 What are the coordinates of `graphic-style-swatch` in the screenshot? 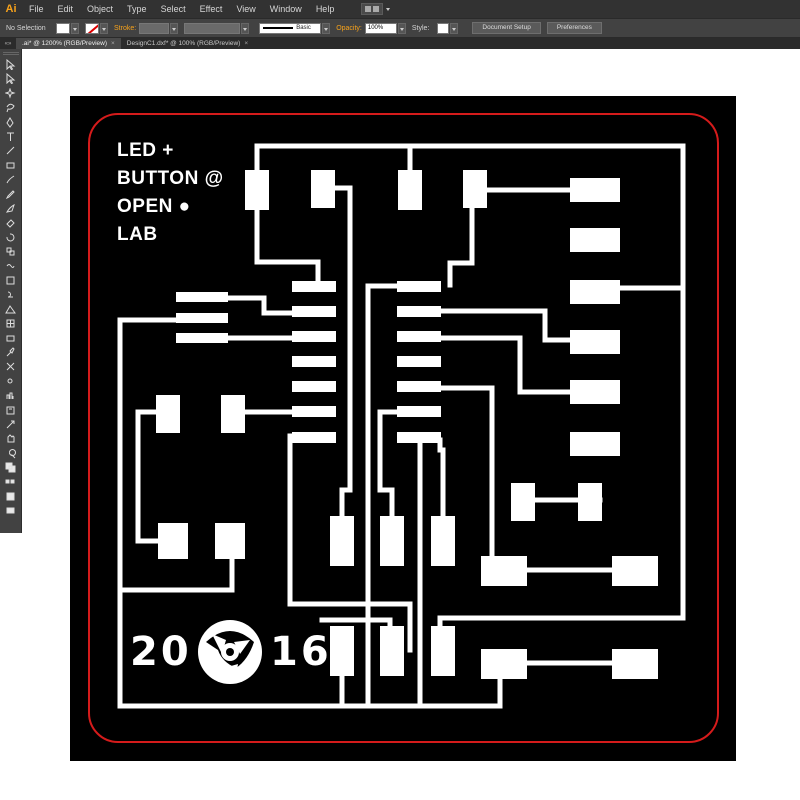 It's located at (443, 28).